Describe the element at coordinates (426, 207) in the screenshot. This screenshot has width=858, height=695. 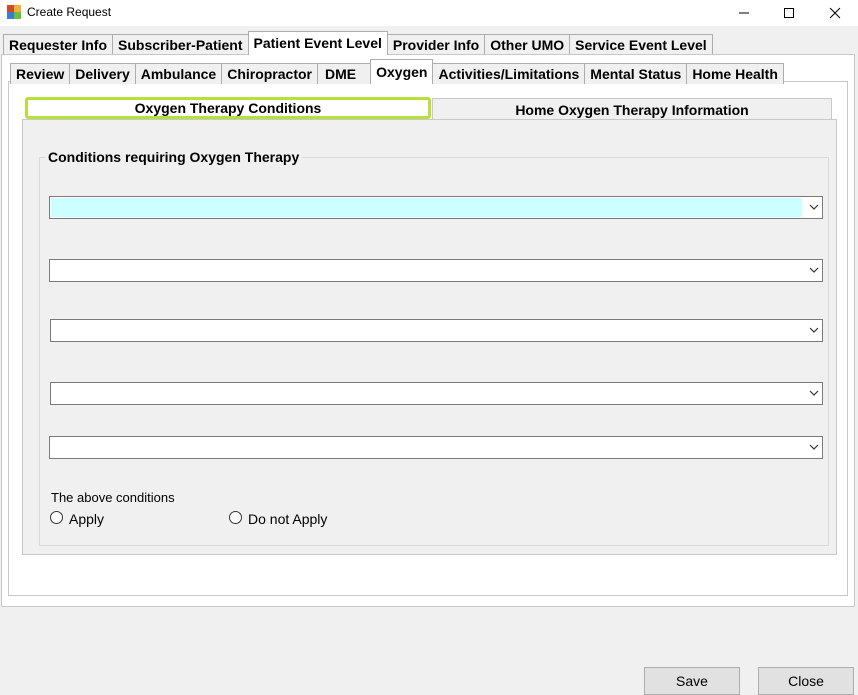
I see `condition-dropdown-1-value` at that location.